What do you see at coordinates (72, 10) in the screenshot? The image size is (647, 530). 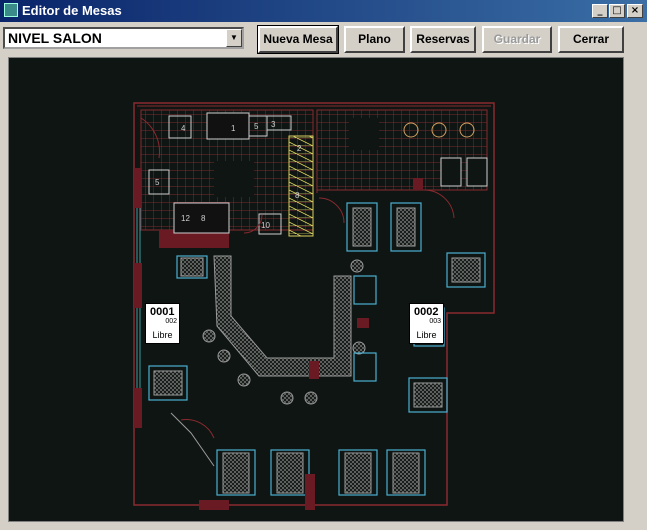 I see `window-title: Editor de Mesas` at bounding box center [72, 10].